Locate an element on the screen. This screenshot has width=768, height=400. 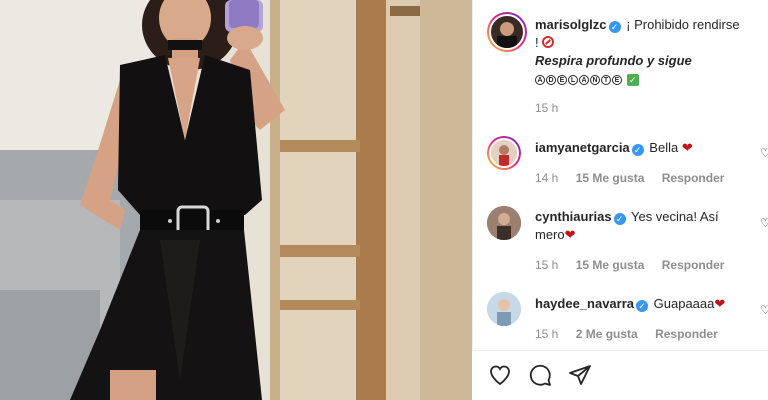
comment-username: cynthiaurias is located at coordinates (573, 216).